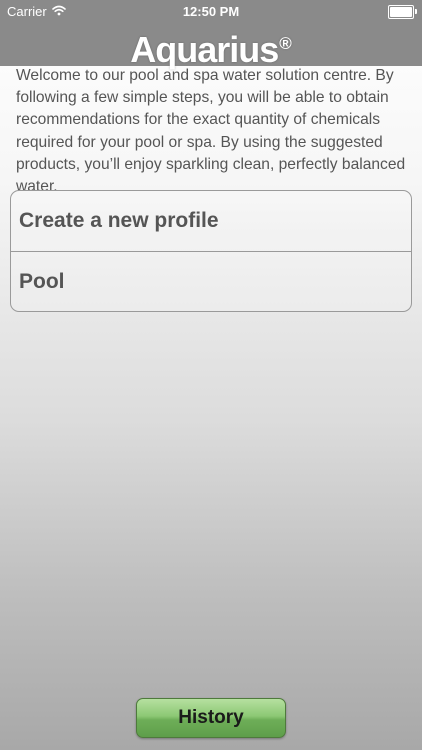 This screenshot has height=750, width=422. I want to click on profile-pool-label: Pool, so click(42, 281).